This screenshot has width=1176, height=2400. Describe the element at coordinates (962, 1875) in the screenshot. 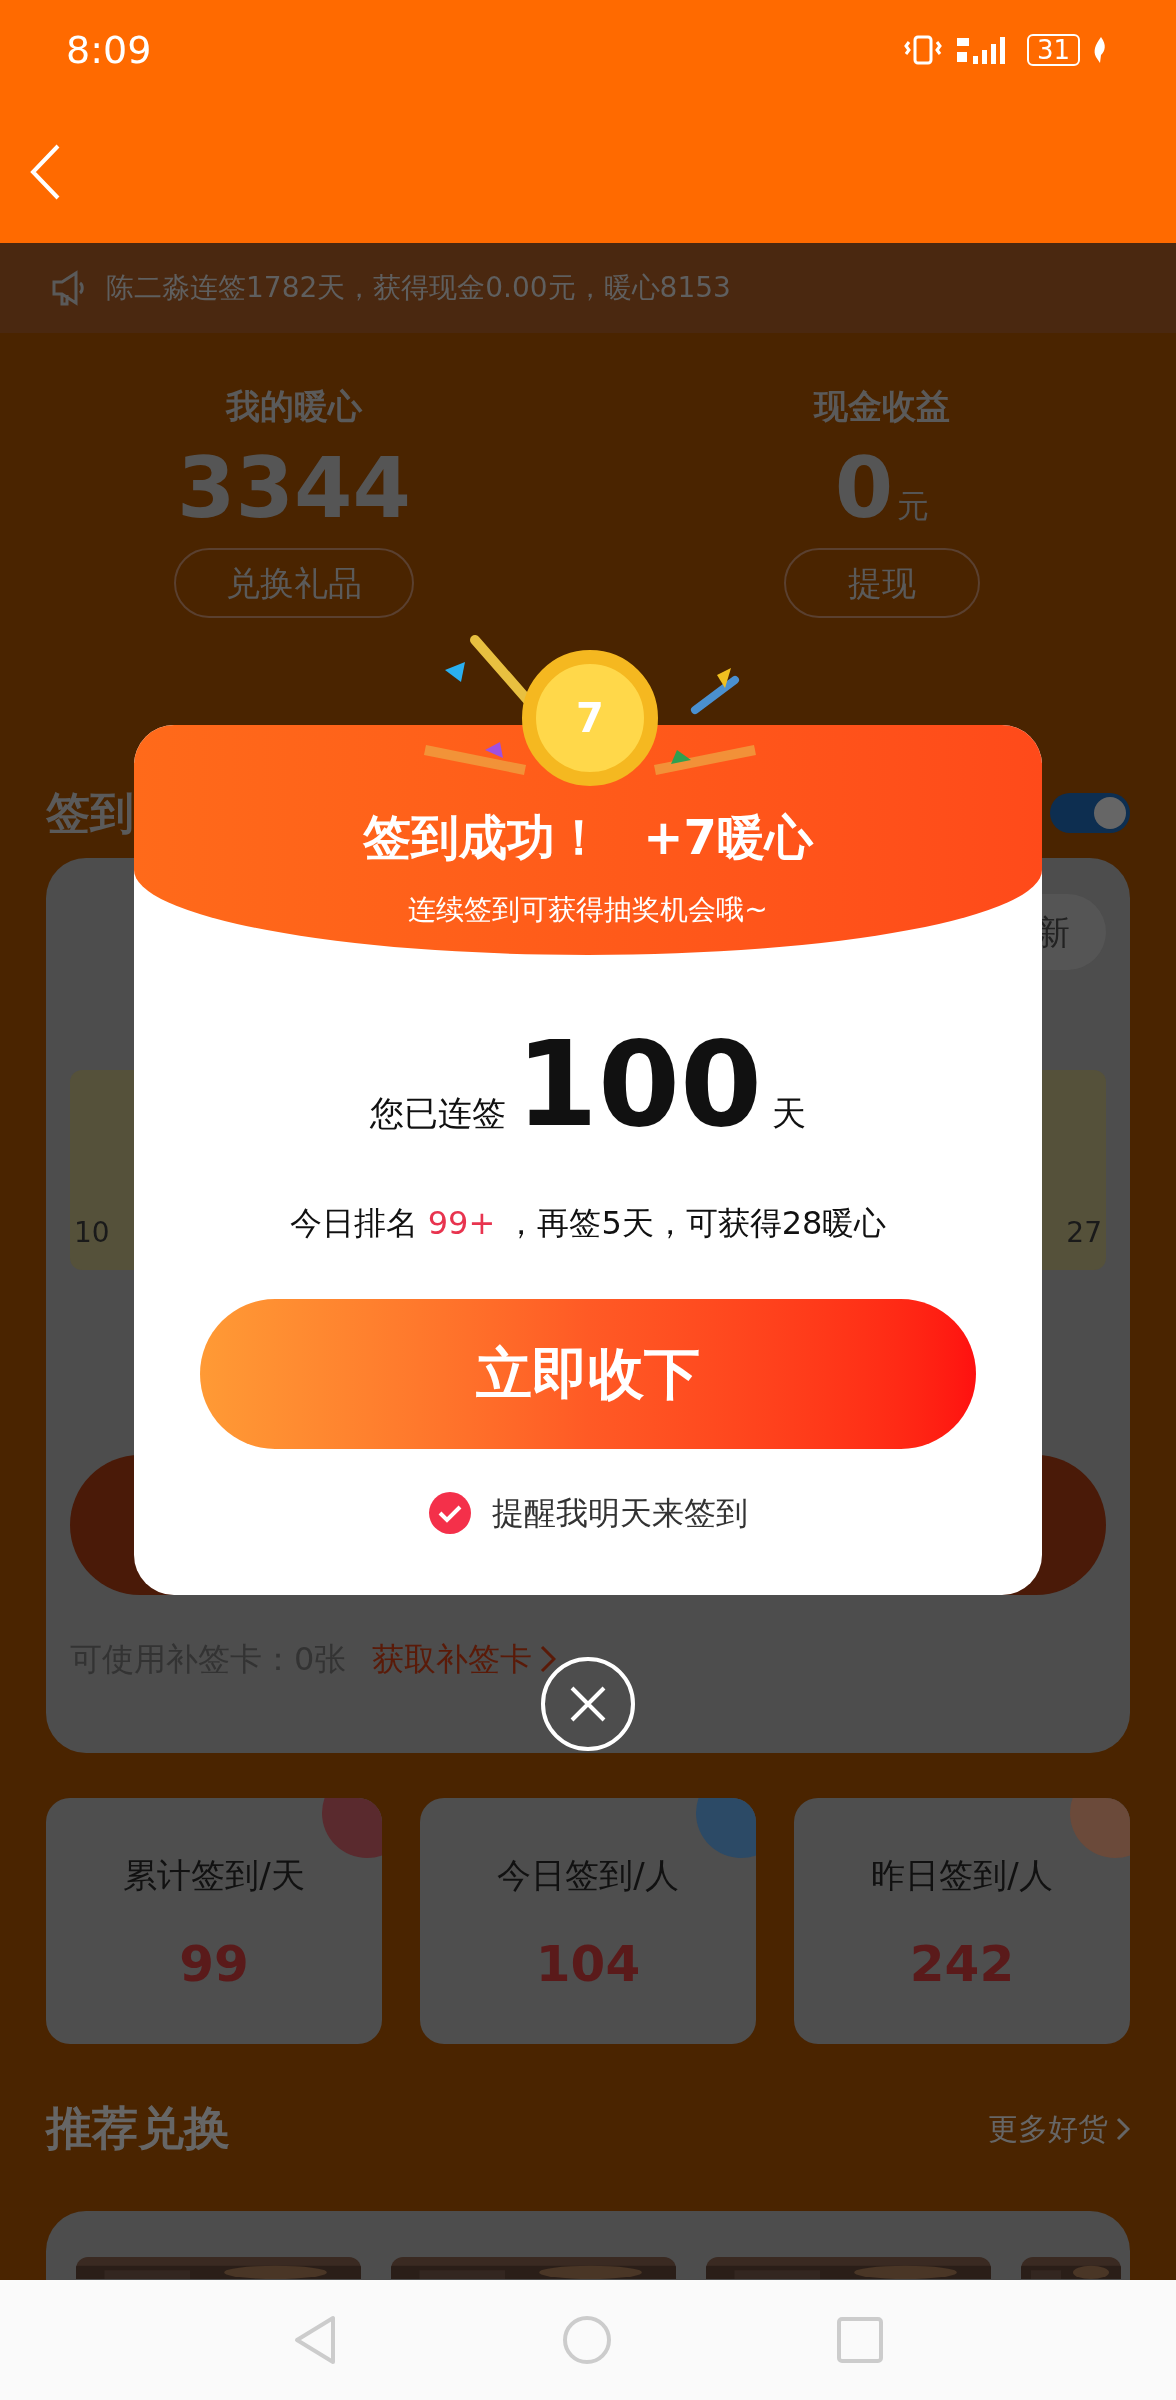

I see `summary-label: 昨日签到/人` at that location.